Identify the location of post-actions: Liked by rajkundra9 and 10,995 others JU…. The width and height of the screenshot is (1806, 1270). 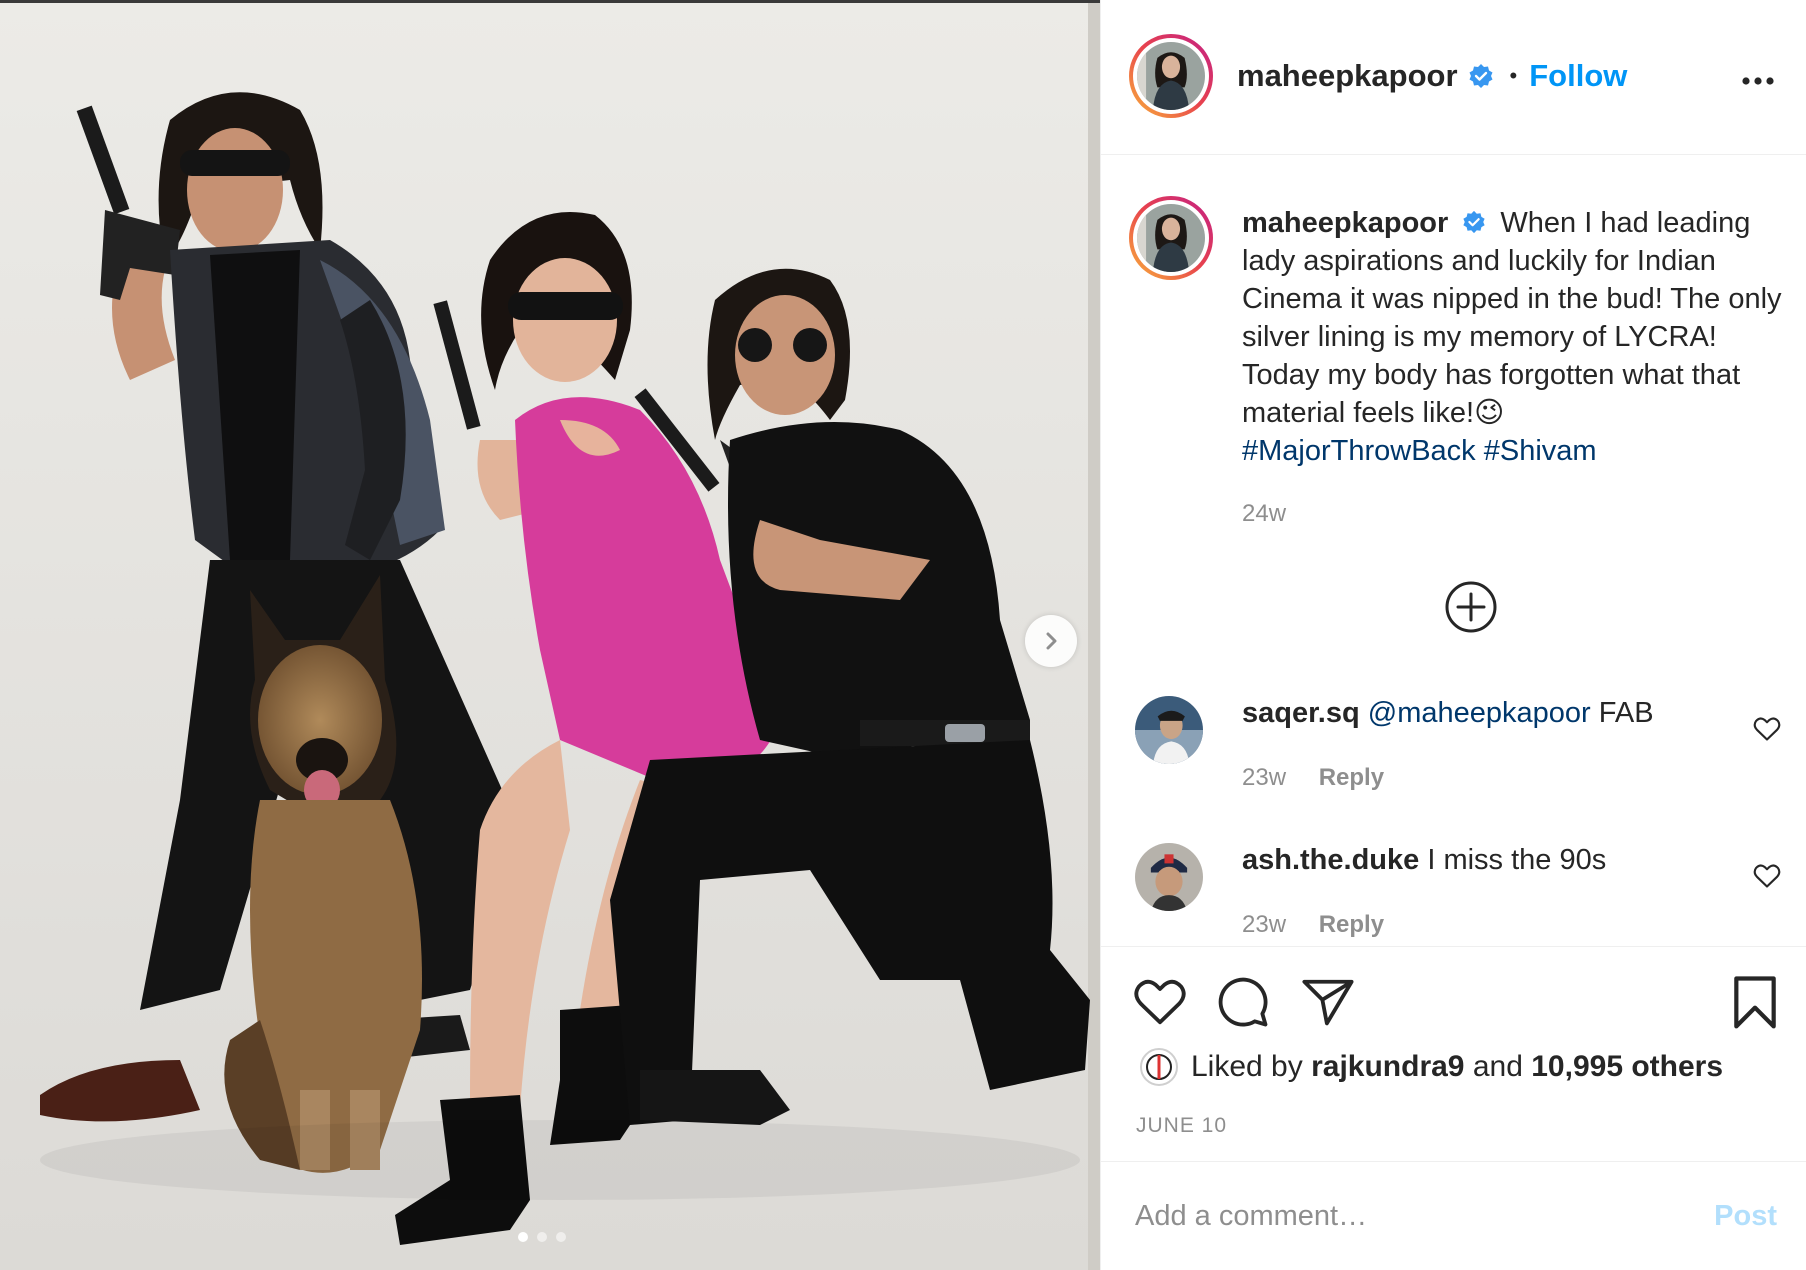
(1453, 1108).